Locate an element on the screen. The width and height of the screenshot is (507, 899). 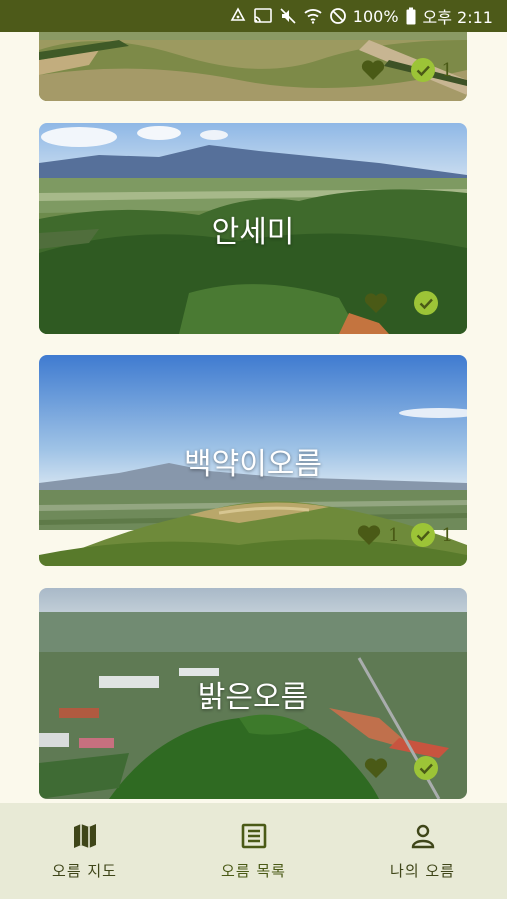
nav-label: 오름 목록 is located at coordinates (253, 870).